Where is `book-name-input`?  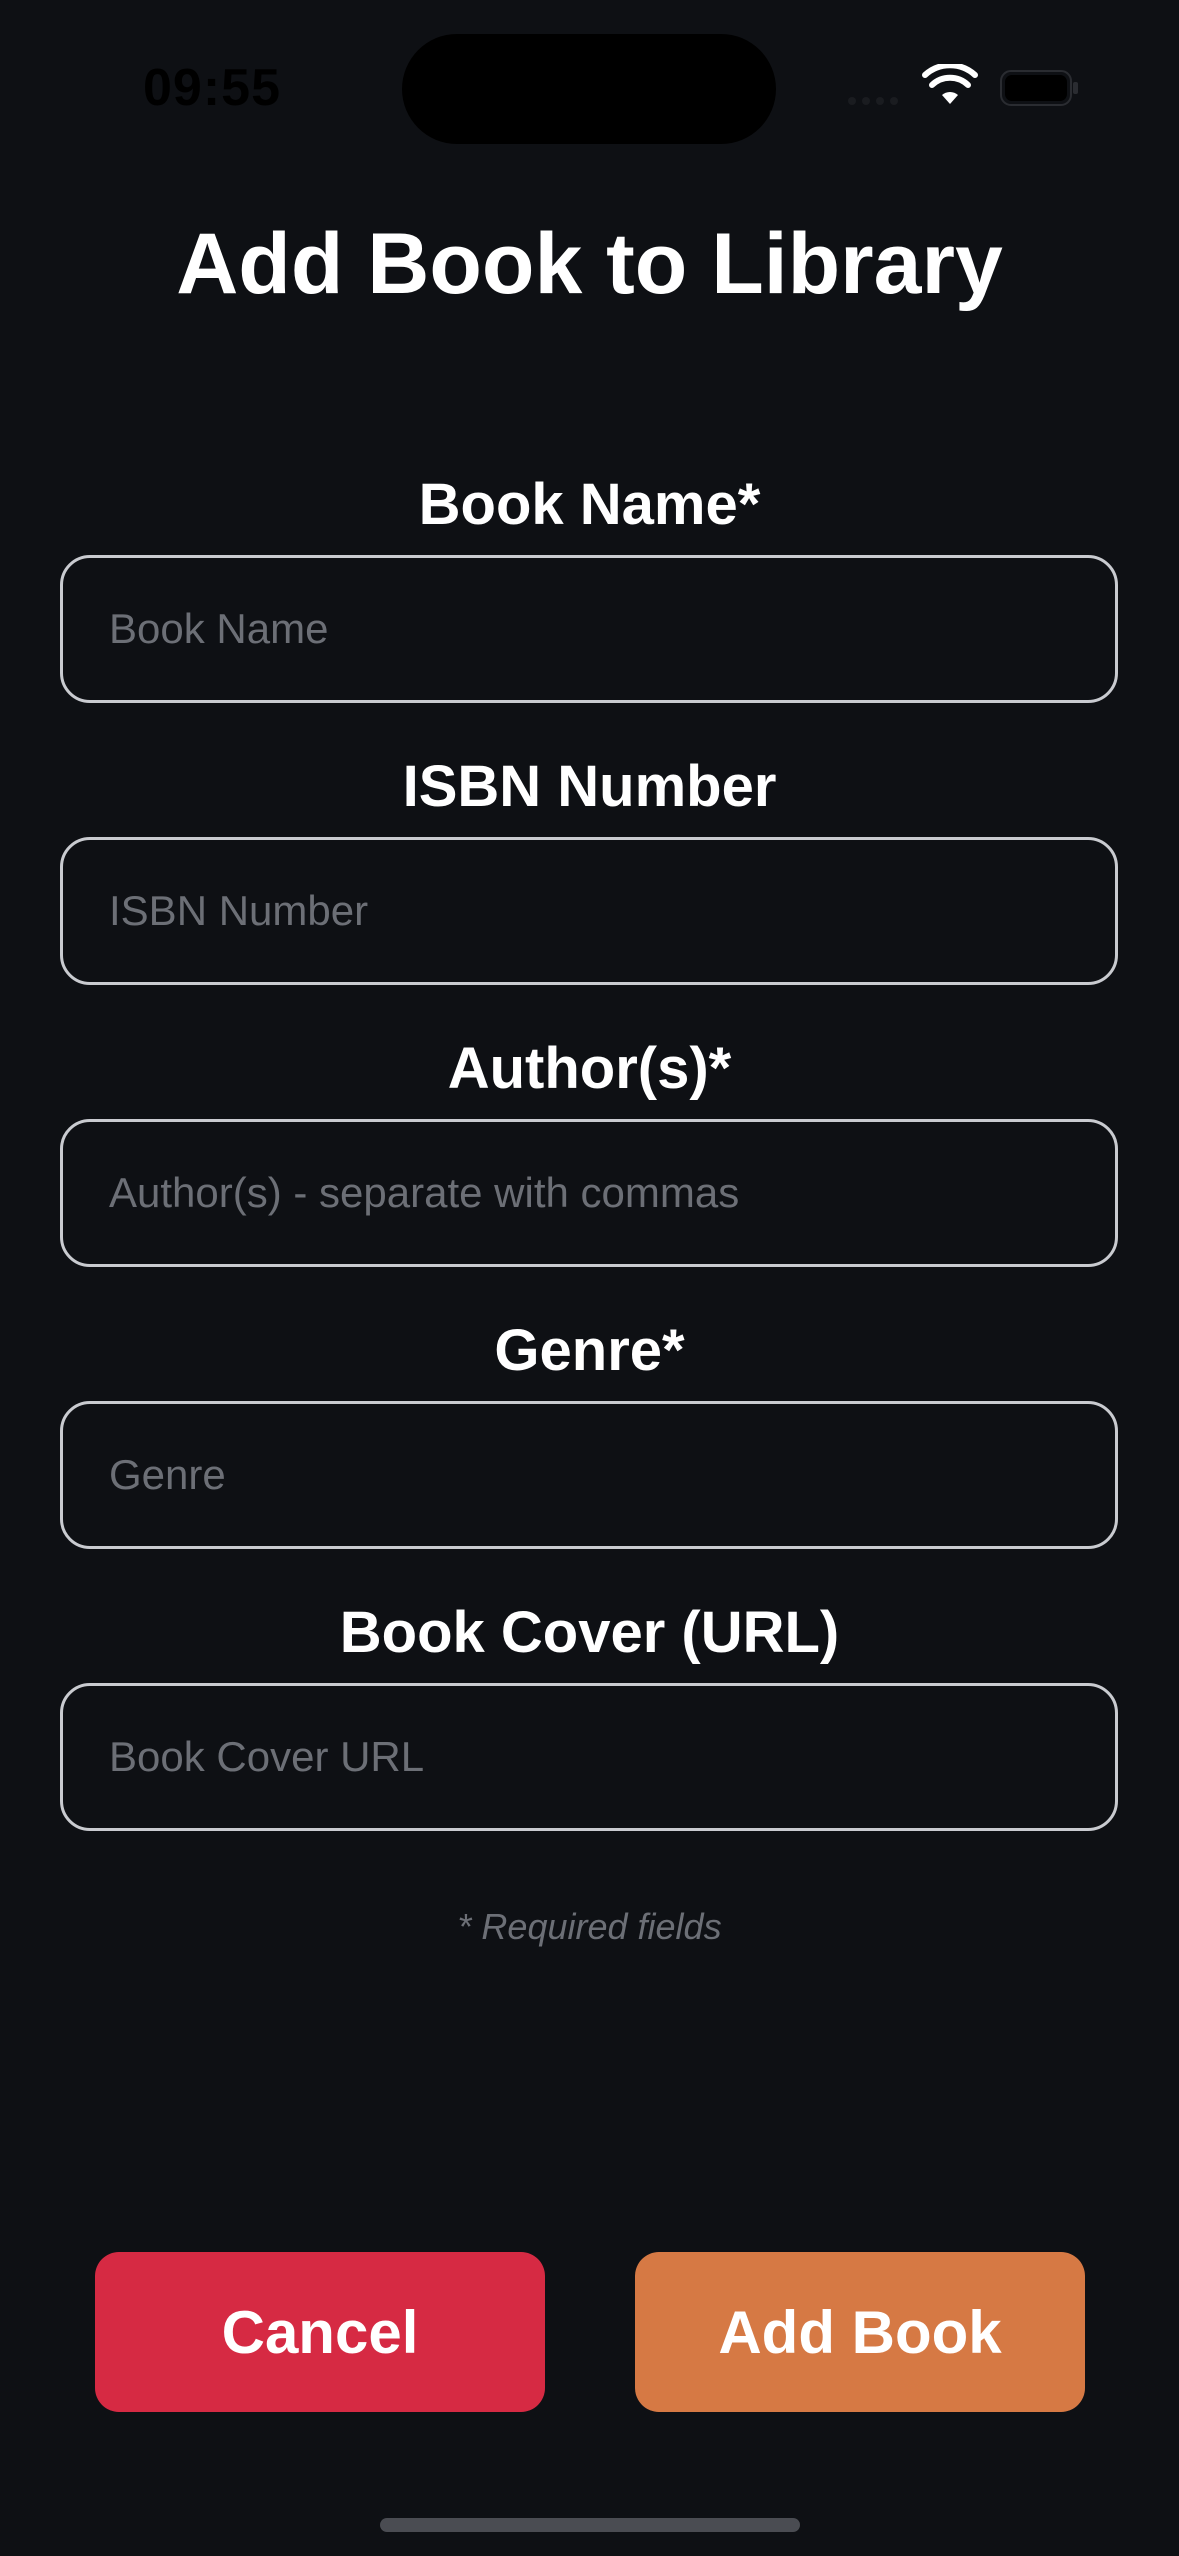 book-name-input is located at coordinates (589, 629).